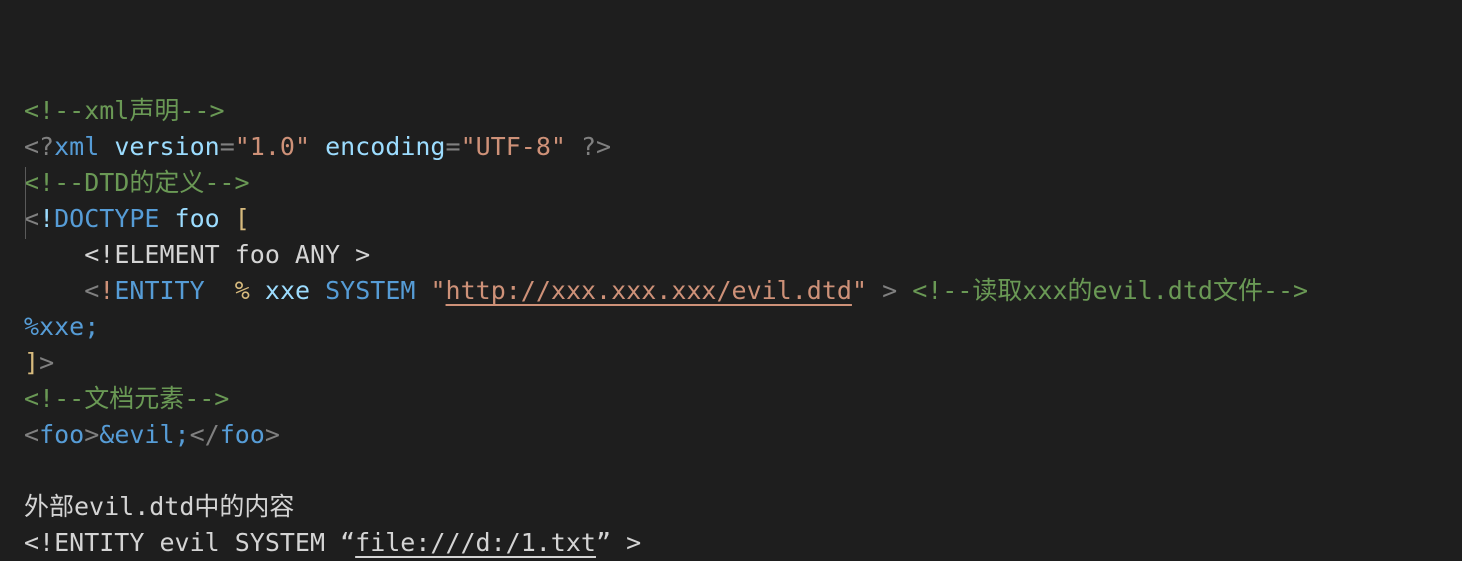 The width and height of the screenshot is (1462, 561). I want to click on code-token: &evil;, so click(144, 434).